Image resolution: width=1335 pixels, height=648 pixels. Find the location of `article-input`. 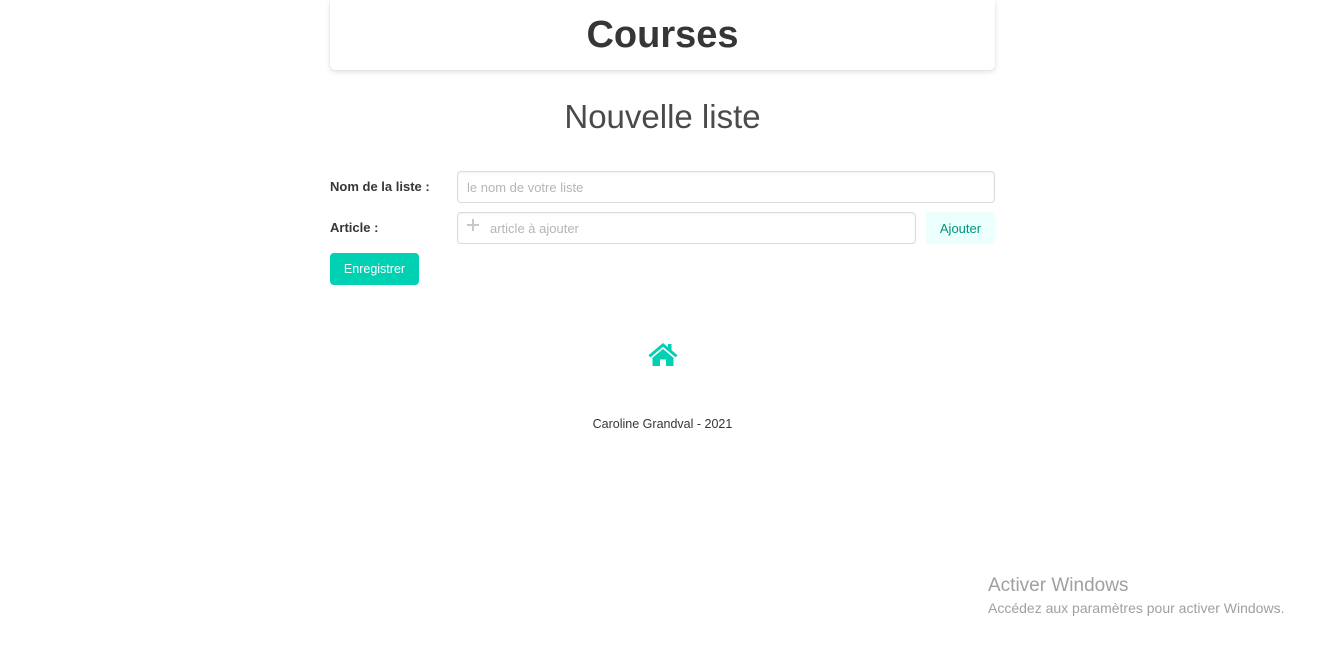

article-input is located at coordinates (686, 228).